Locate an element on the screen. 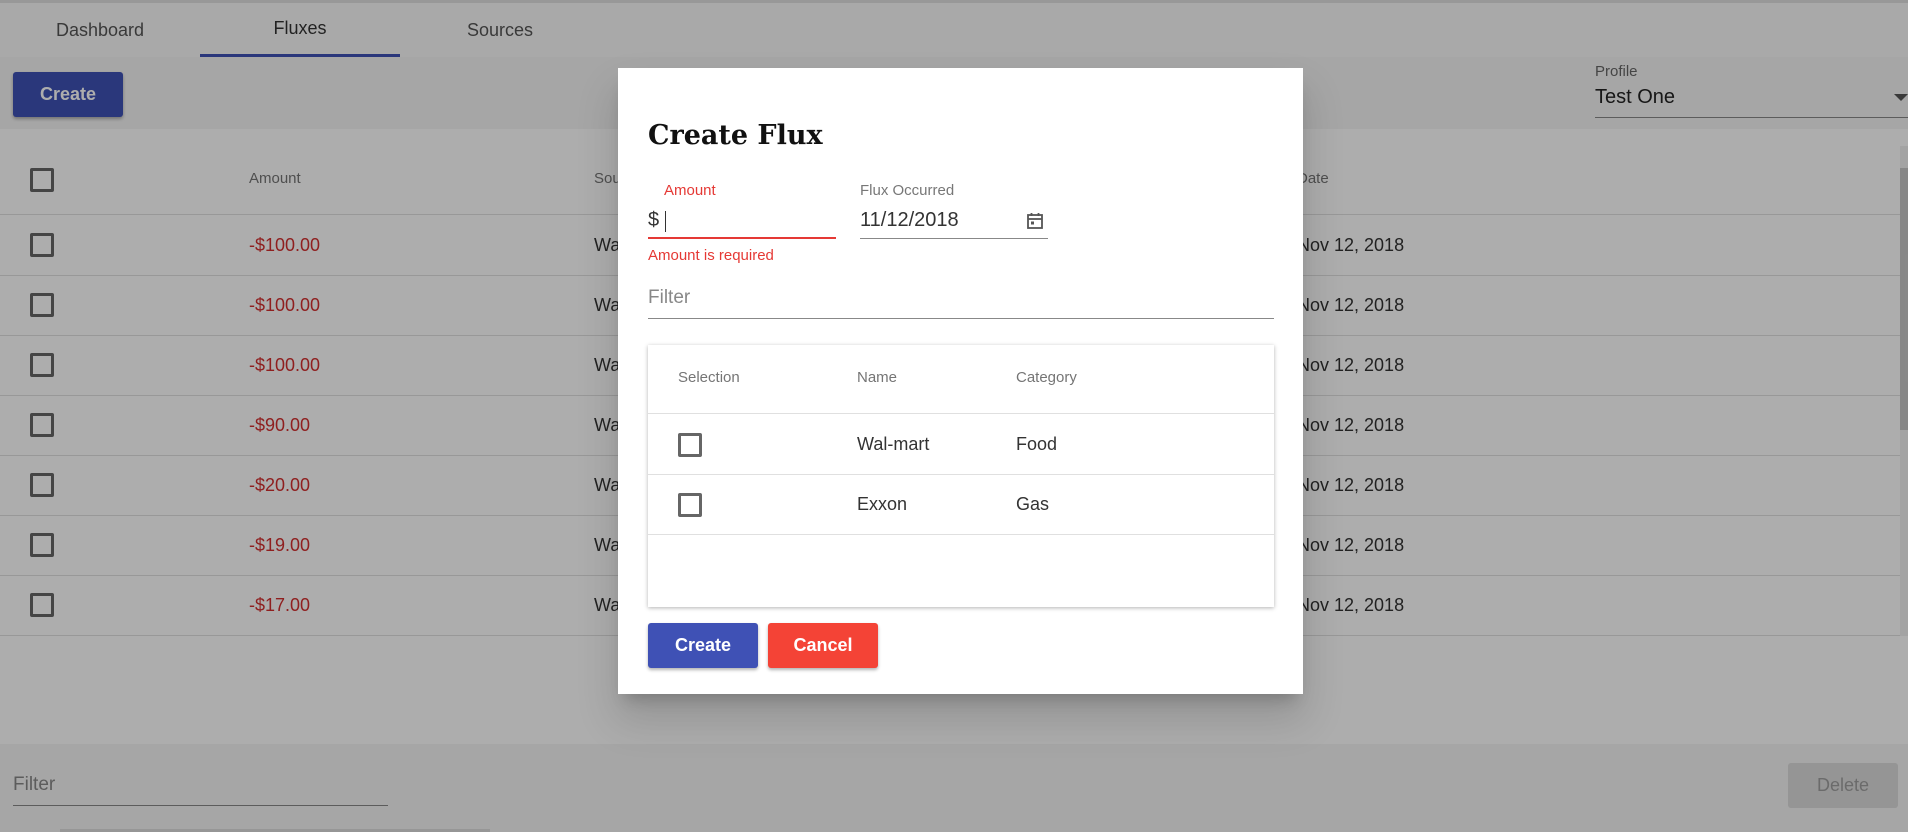  calendar-icon is located at coordinates (1035, 221).